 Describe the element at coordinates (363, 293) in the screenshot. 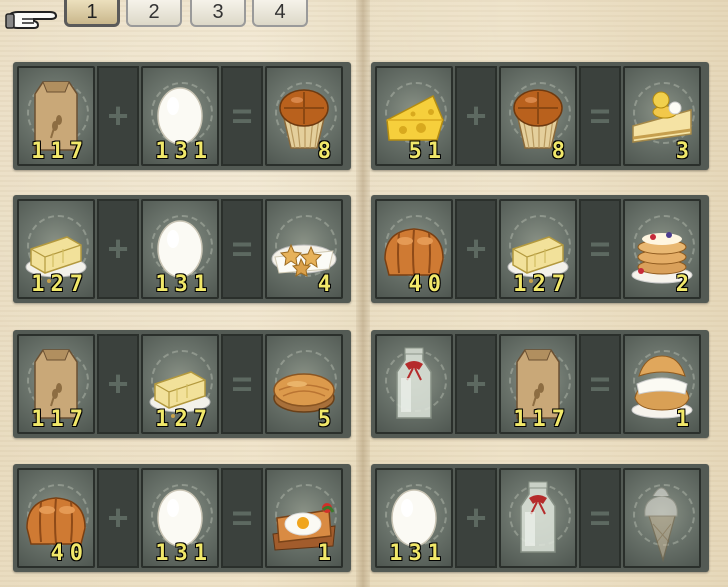

I see `book-spine` at that location.